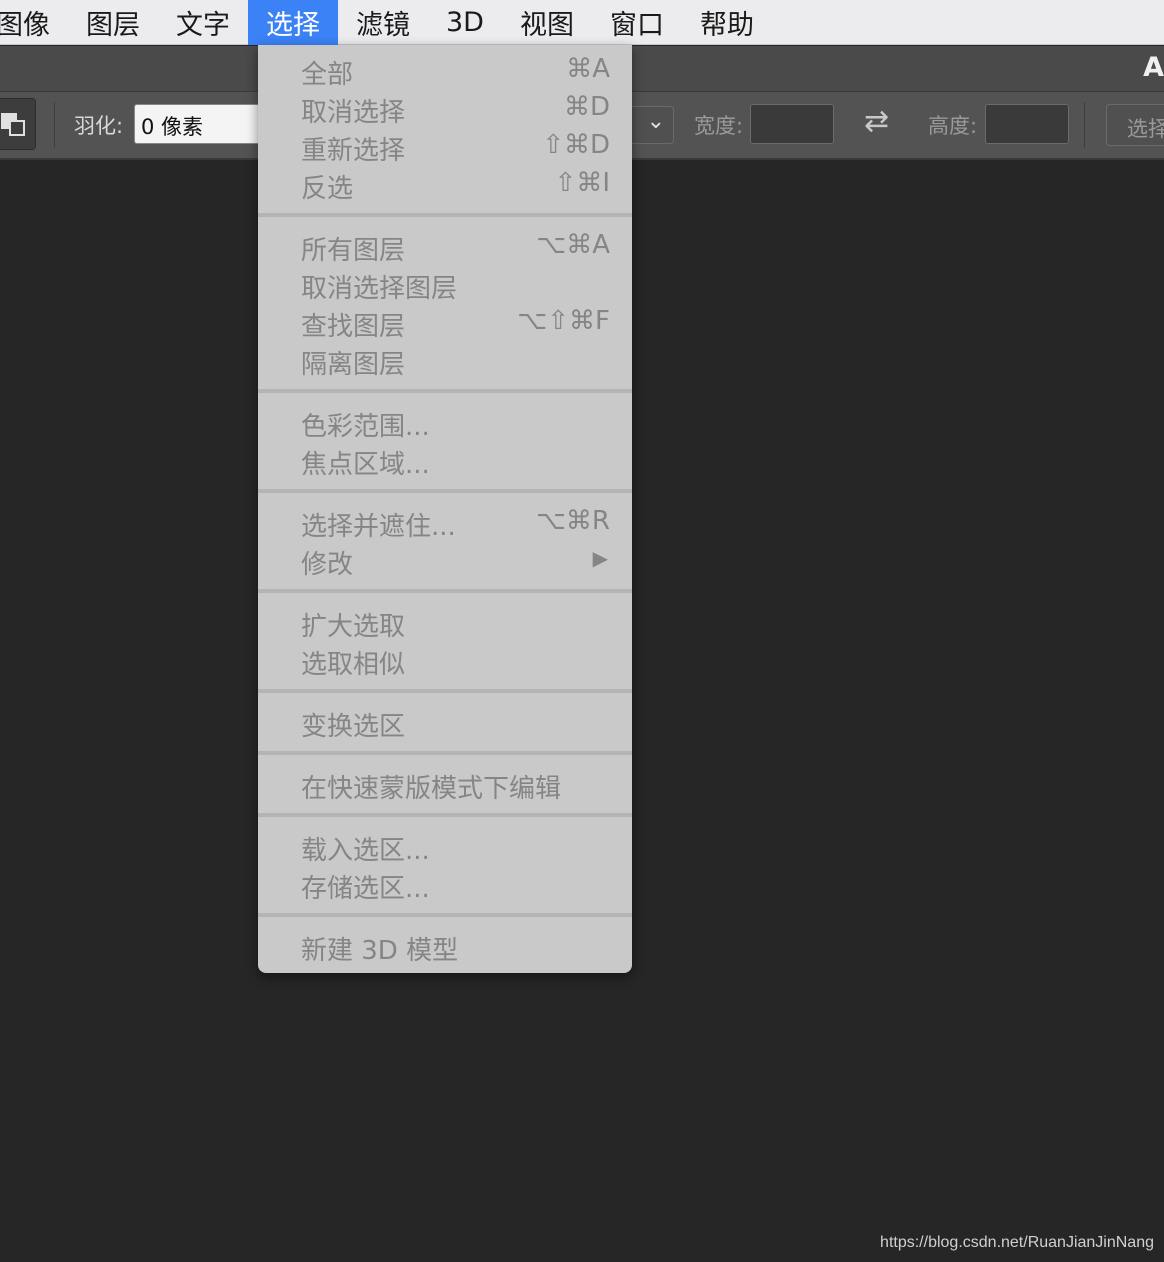  What do you see at coordinates (383, 22) in the screenshot?
I see `menu-filter: 滤镜` at bounding box center [383, 22].